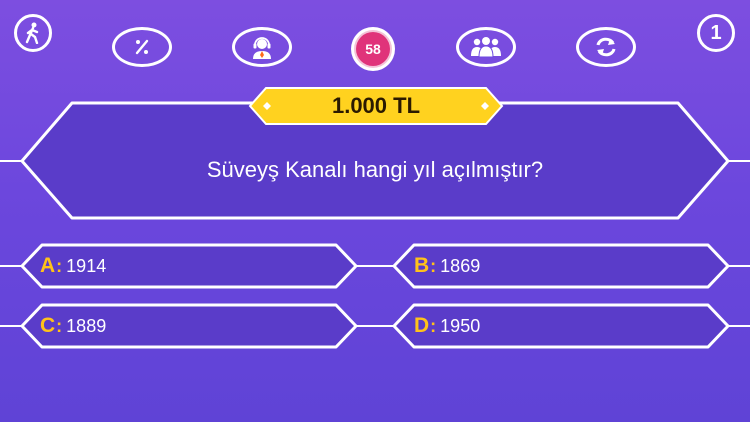 This screenshot has height=422, width=750. I want to click on prize-amount: 1.000 TL, so click(376, 105).